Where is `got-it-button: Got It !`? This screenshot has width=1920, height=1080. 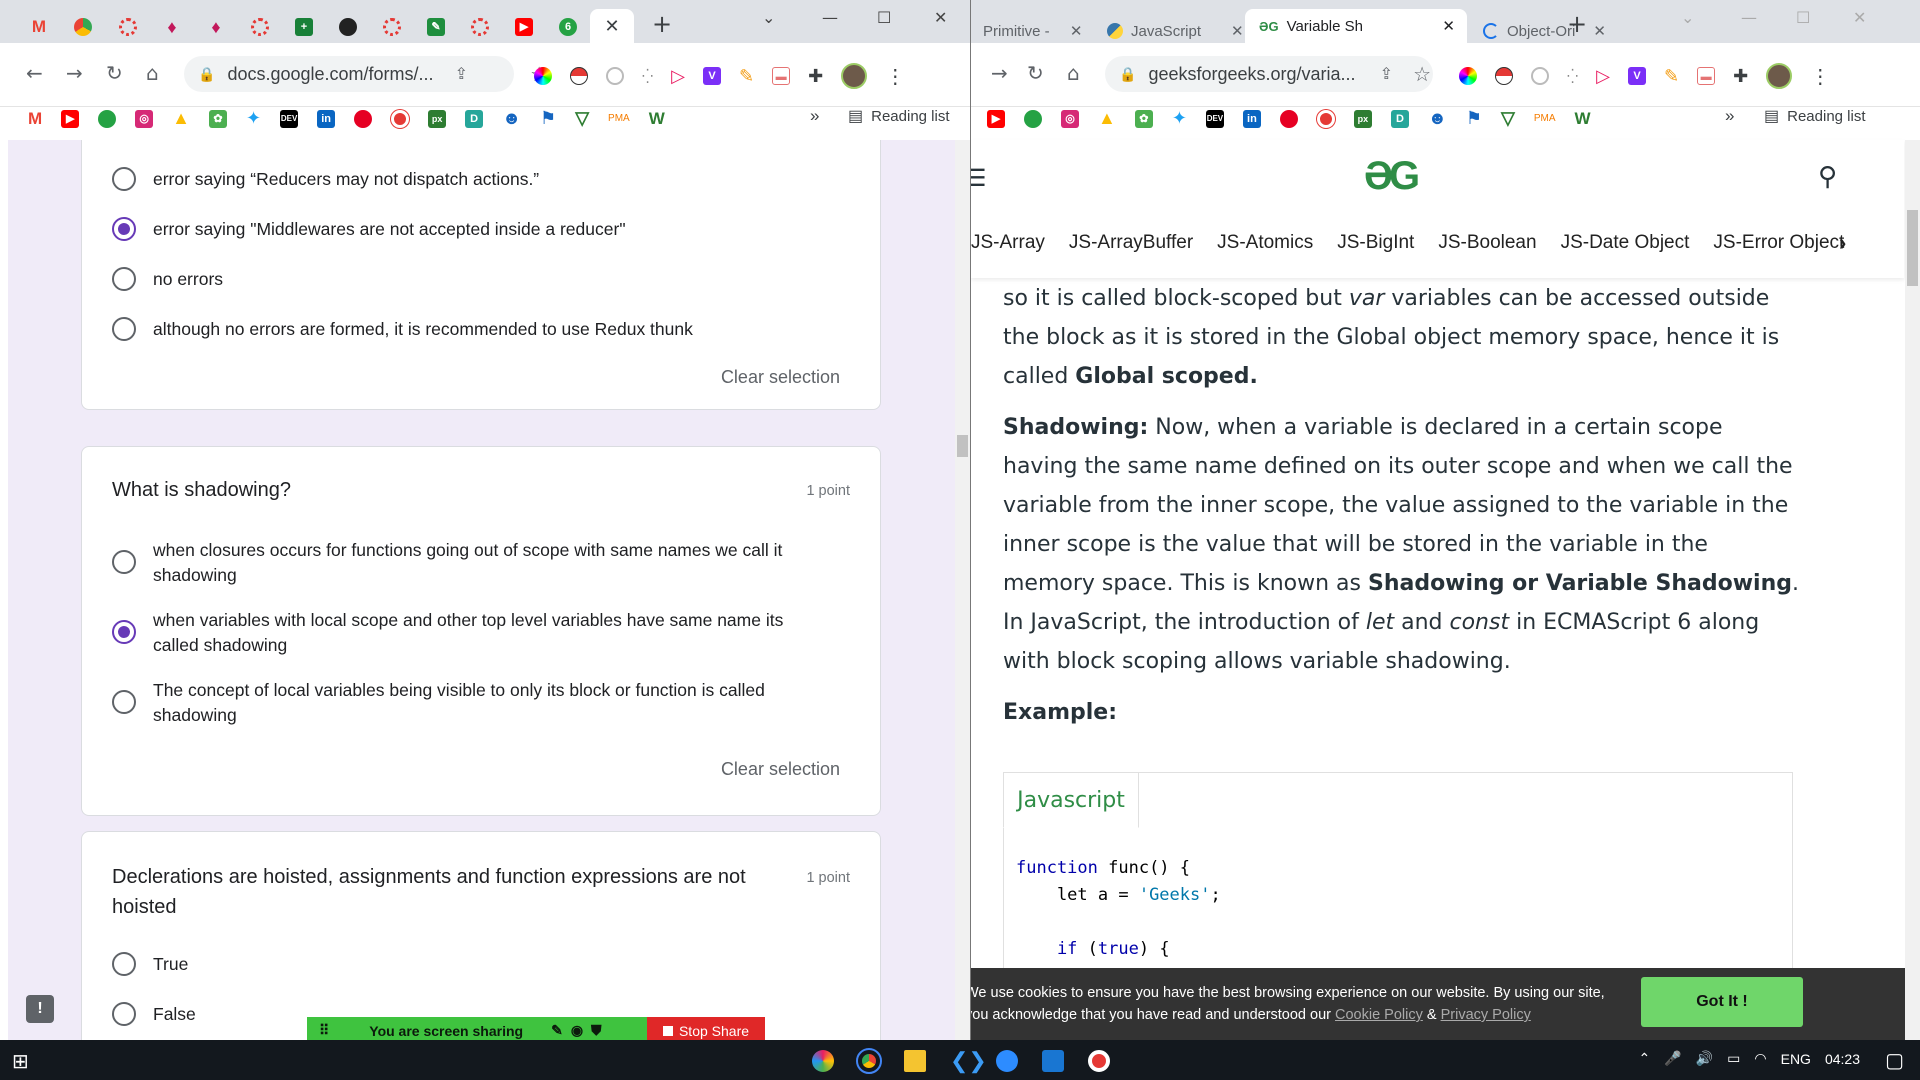
got-it-button: Got It ! is located at coordinates (1722, 1002).